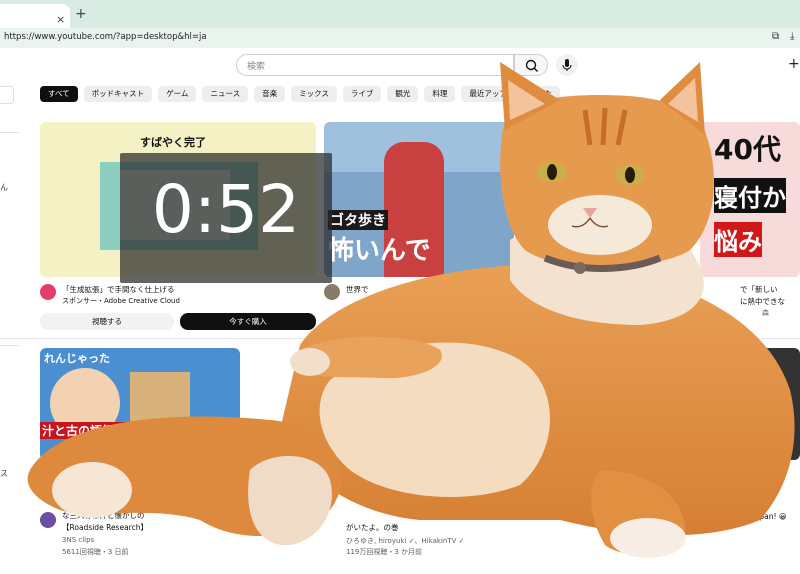 This screenshot has width=800, height=574. I want to click on video-title: で「新しい, so click(759, 289).